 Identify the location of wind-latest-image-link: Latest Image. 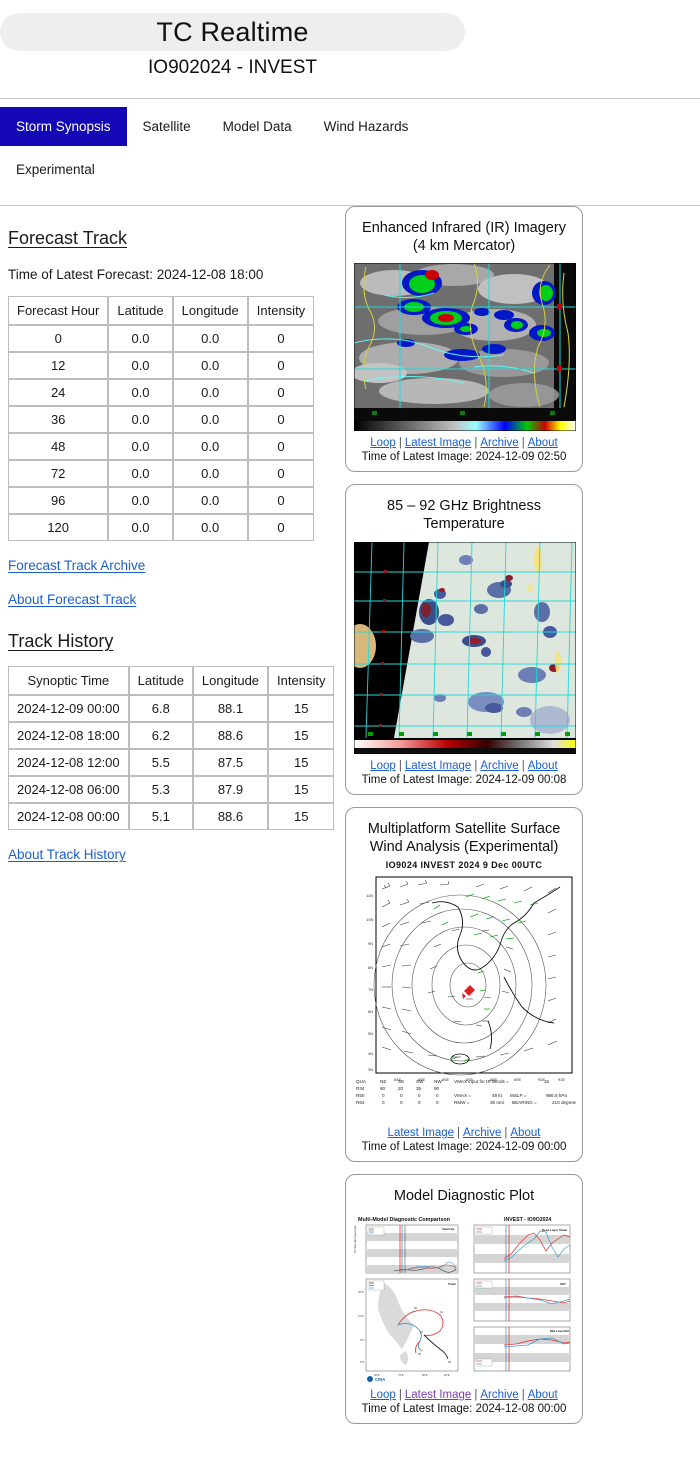
(421, 1133).